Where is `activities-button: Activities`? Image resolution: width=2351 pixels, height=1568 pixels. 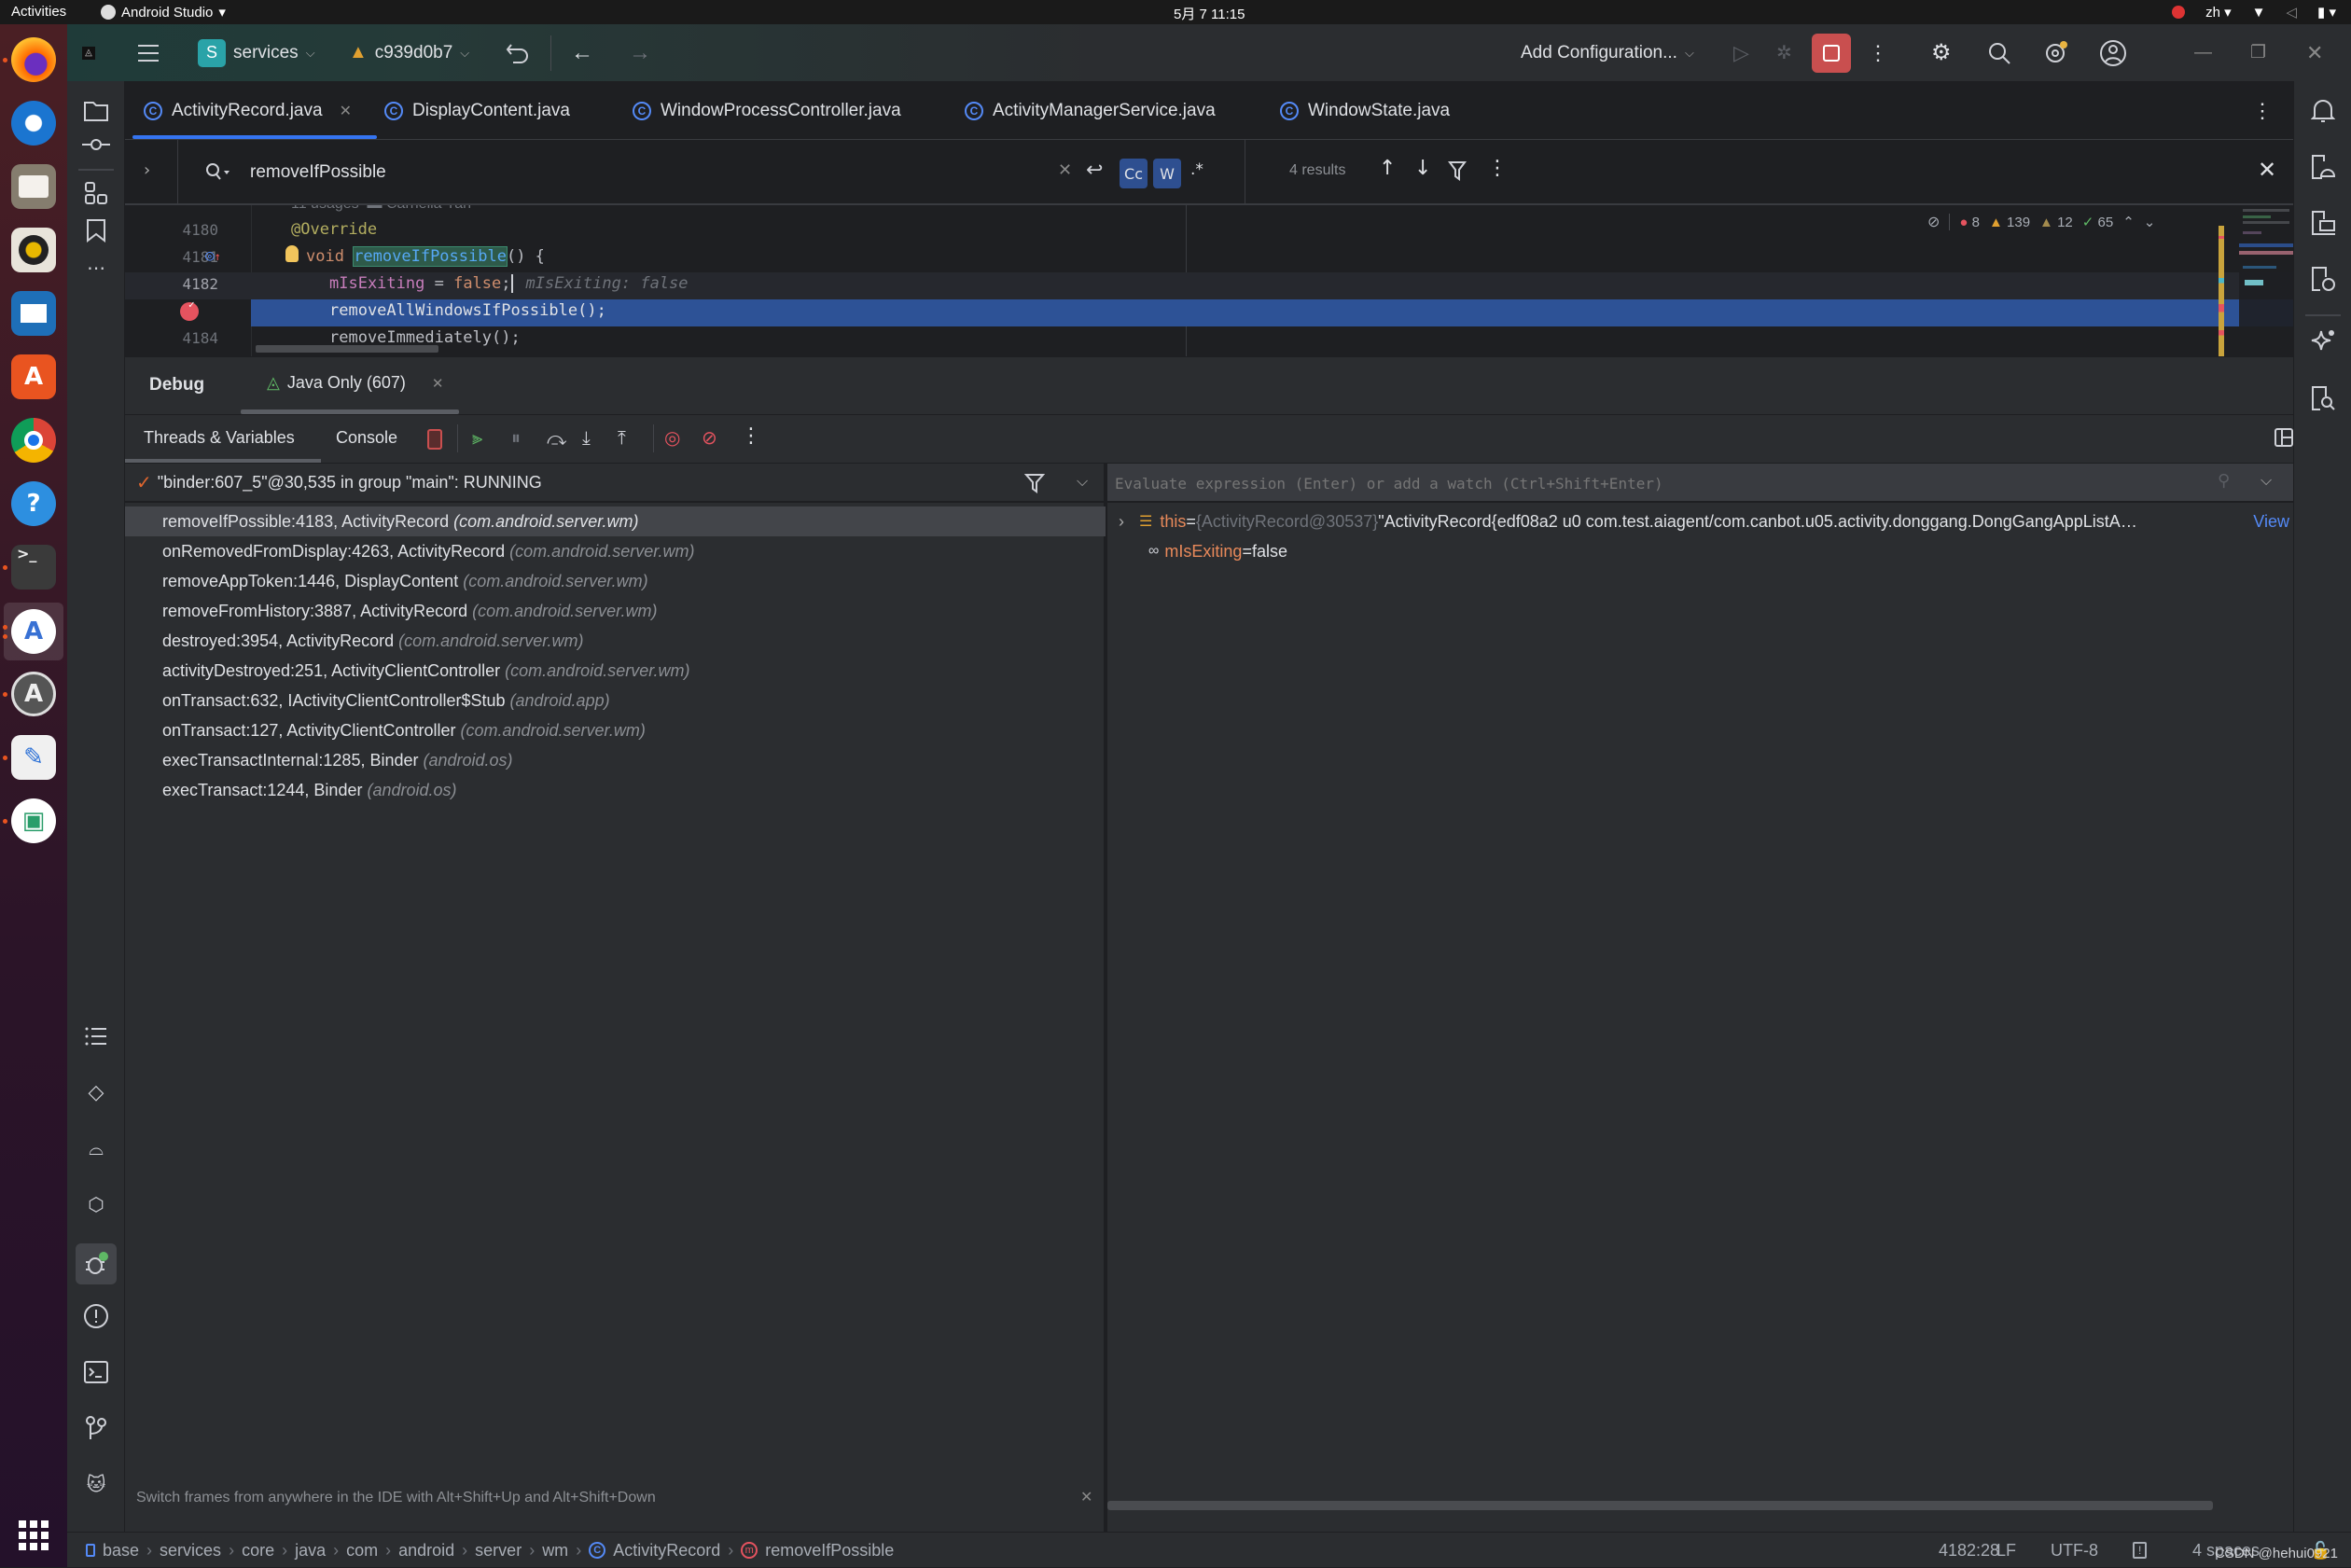
activities-button: Activities is located at coordinates (38, 12).